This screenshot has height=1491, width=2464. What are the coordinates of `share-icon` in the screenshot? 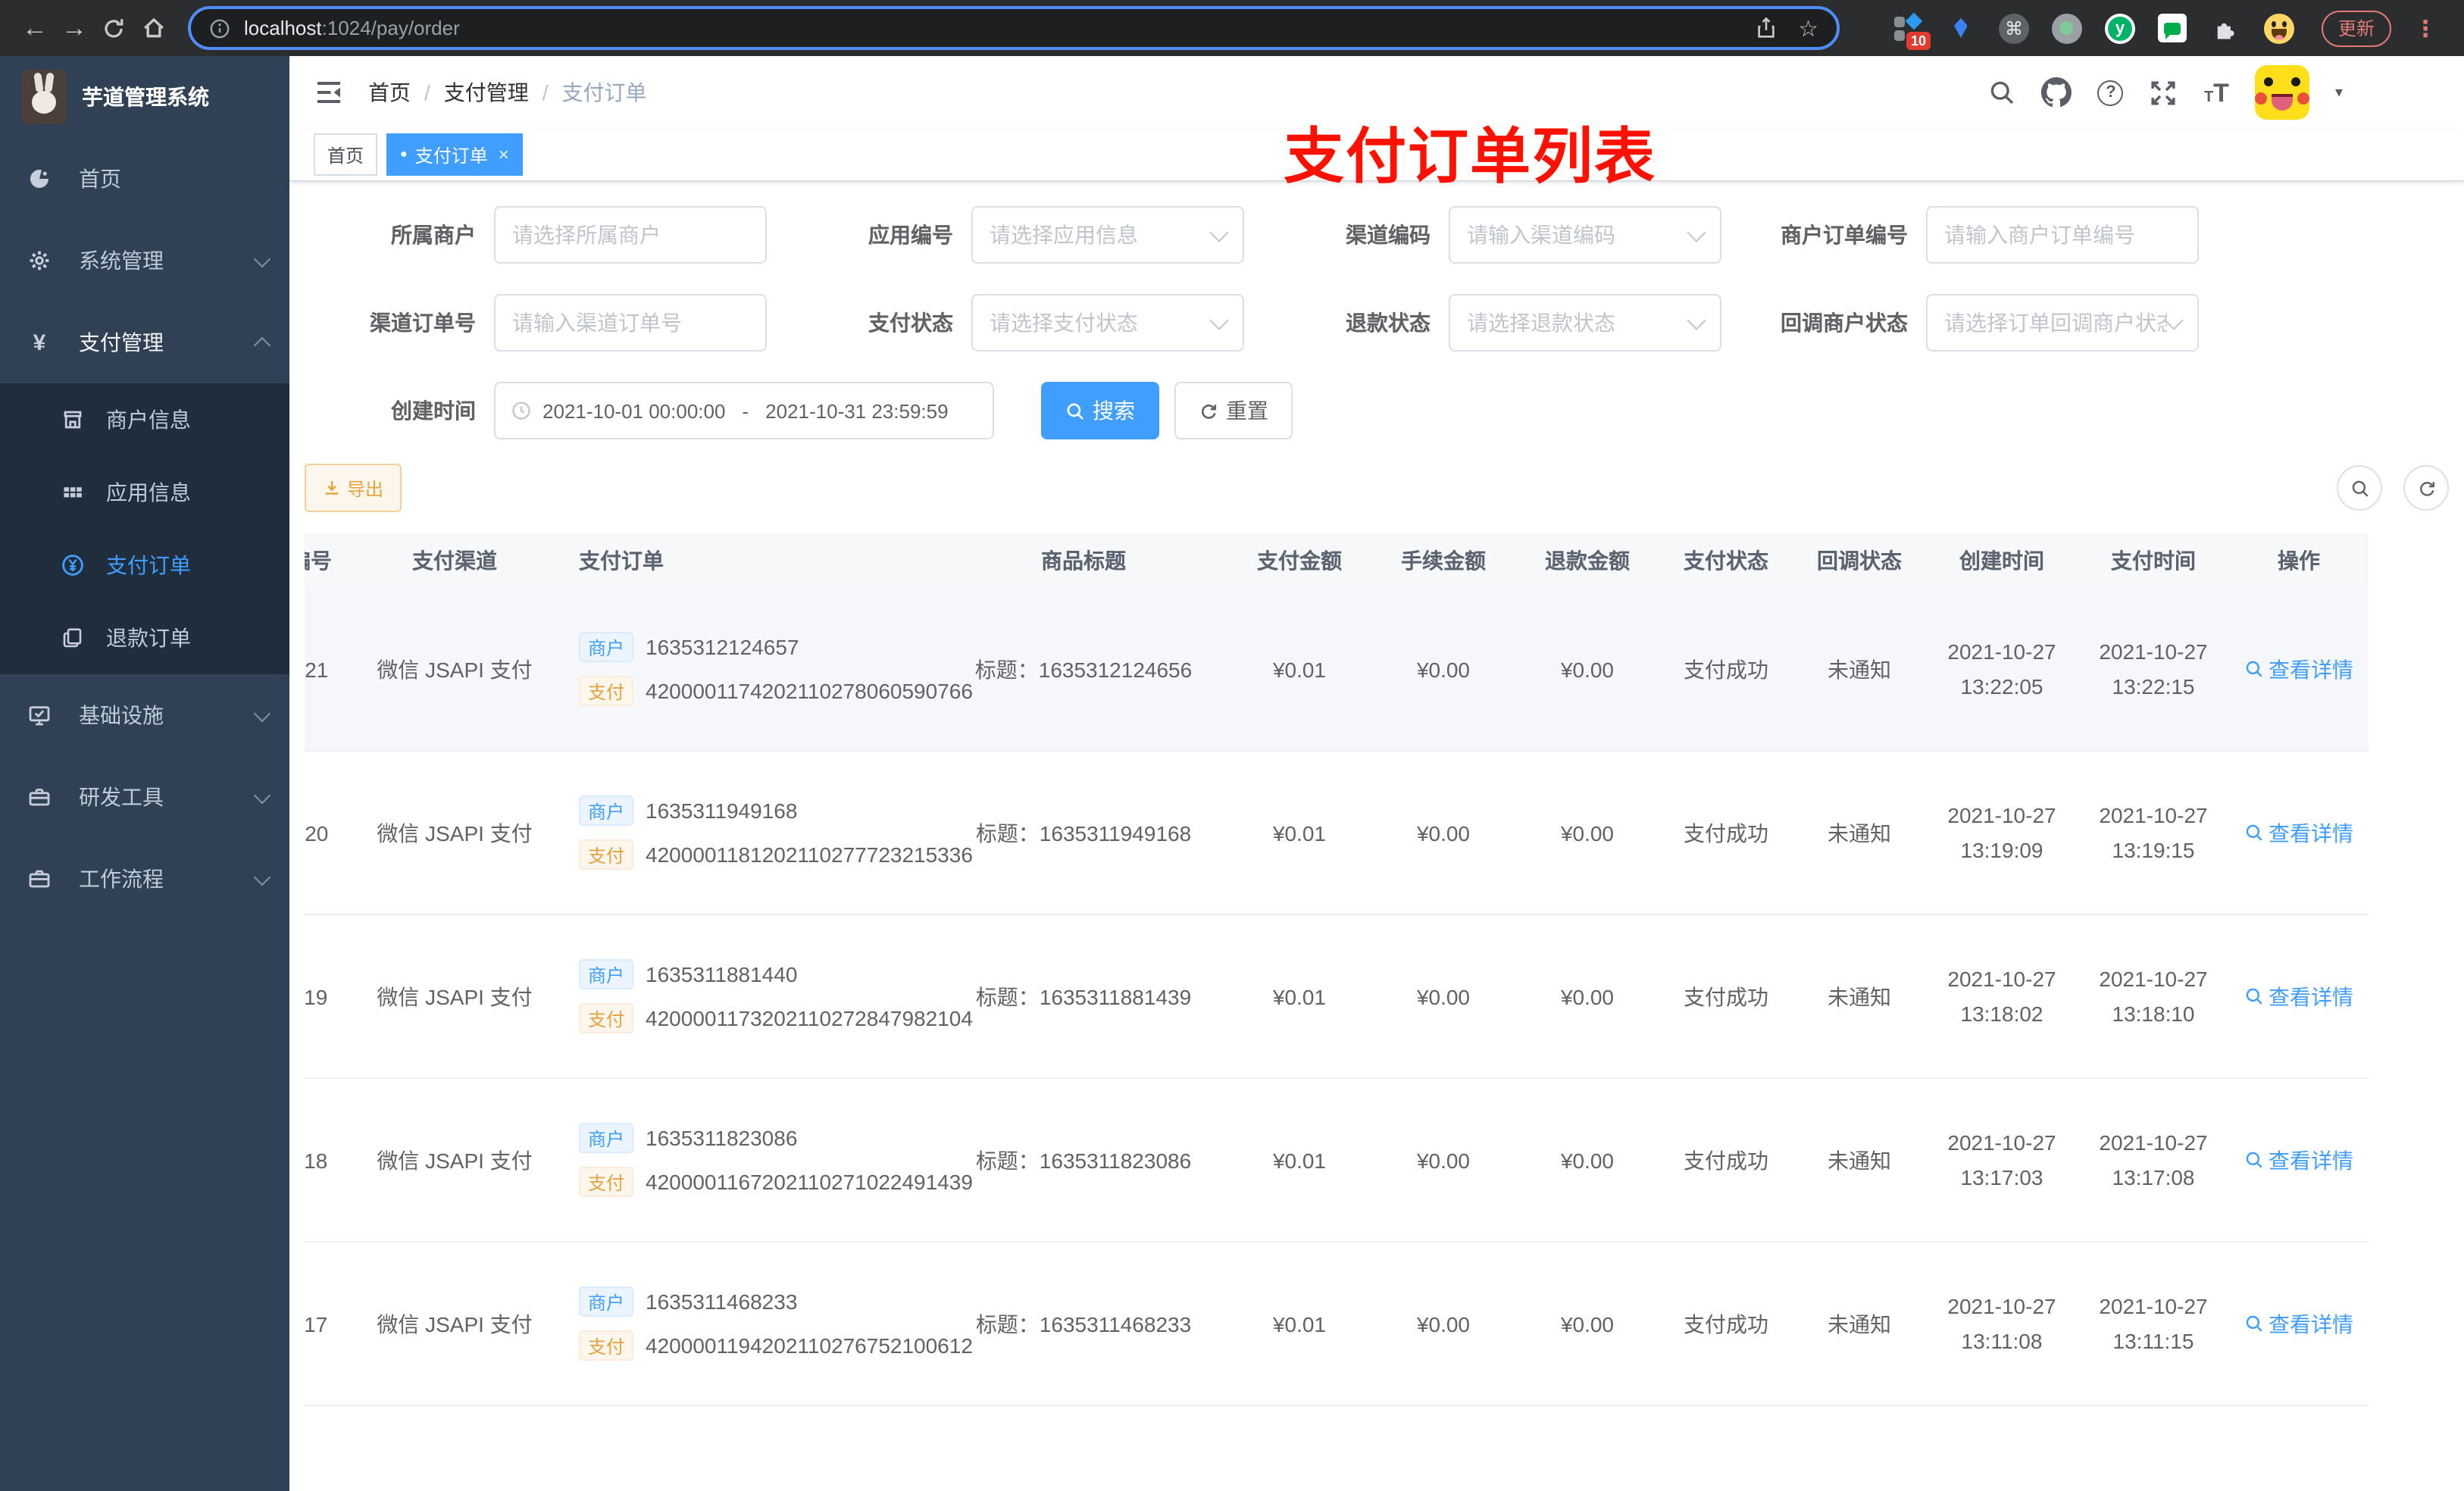 It's located at (1765, 28).